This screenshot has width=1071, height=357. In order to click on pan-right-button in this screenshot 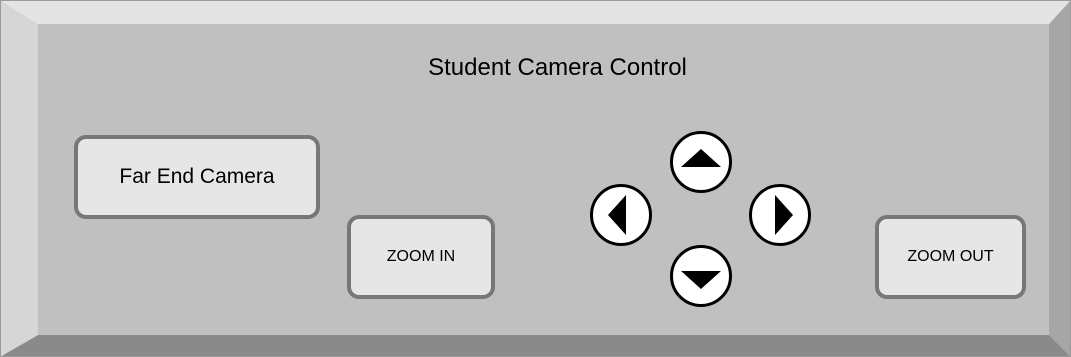, I will do `click(780, 215)`.